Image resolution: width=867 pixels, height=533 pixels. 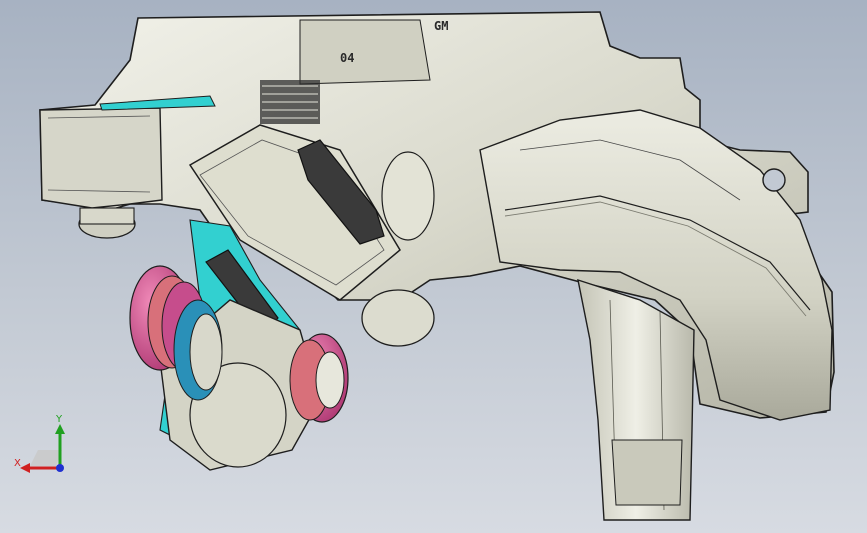 What do you see at coordinates (46, 458) in the screenshot?
I see `xy-plane-icon` at bounding box center [46, 458].